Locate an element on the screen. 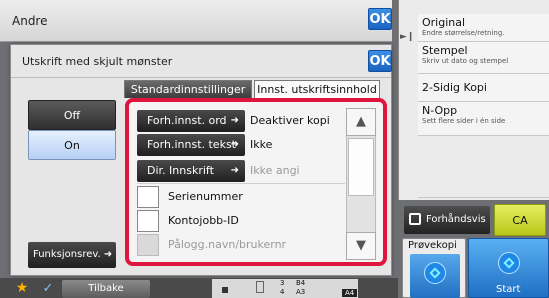 This screenshot has height=298, width=549. dir-innskrift-button: Dir. Innskrift ➜ is located at coordinates (191, 171).